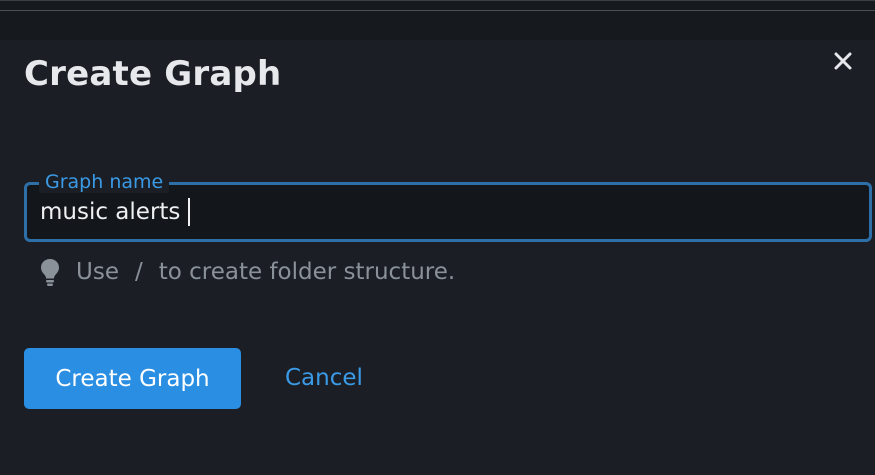 The width and height of the screenshot is (875, 475). What do you see at coordinates (50, 272) in the screenshot?
I see `lightbulb-icon` at bounding box center [50, 272].